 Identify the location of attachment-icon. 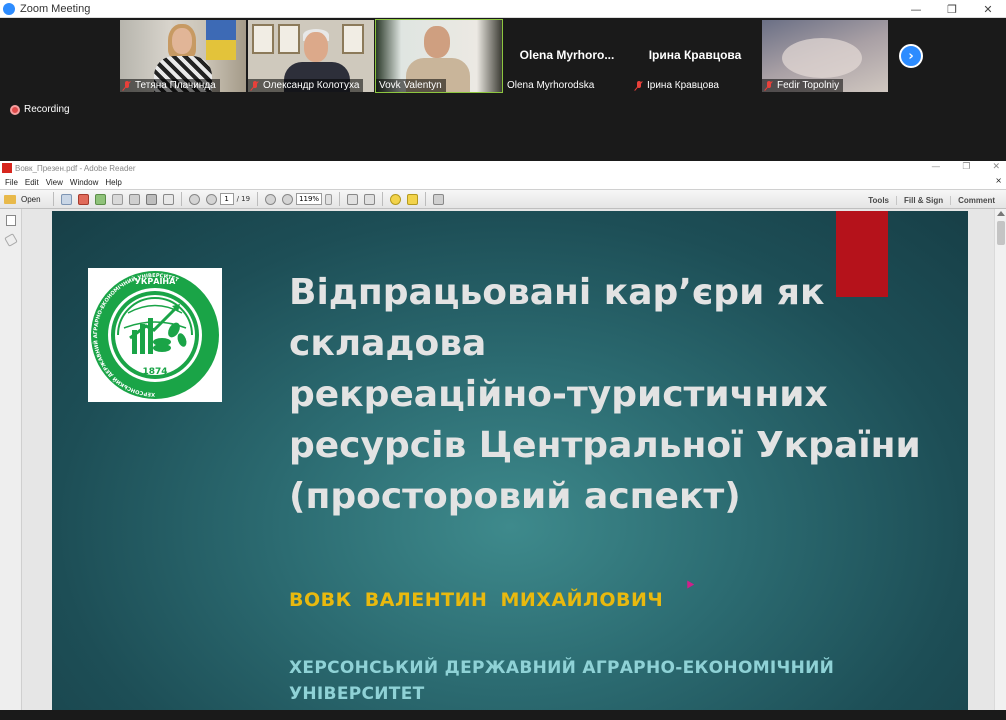
(11, 240).